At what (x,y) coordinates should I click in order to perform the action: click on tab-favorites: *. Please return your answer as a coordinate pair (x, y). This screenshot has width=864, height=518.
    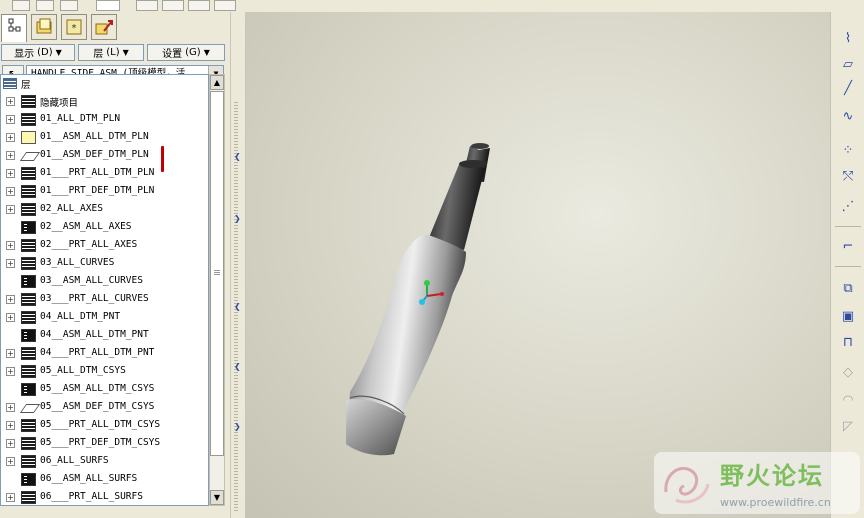
    Looking at the image, I should click on (74, 27).